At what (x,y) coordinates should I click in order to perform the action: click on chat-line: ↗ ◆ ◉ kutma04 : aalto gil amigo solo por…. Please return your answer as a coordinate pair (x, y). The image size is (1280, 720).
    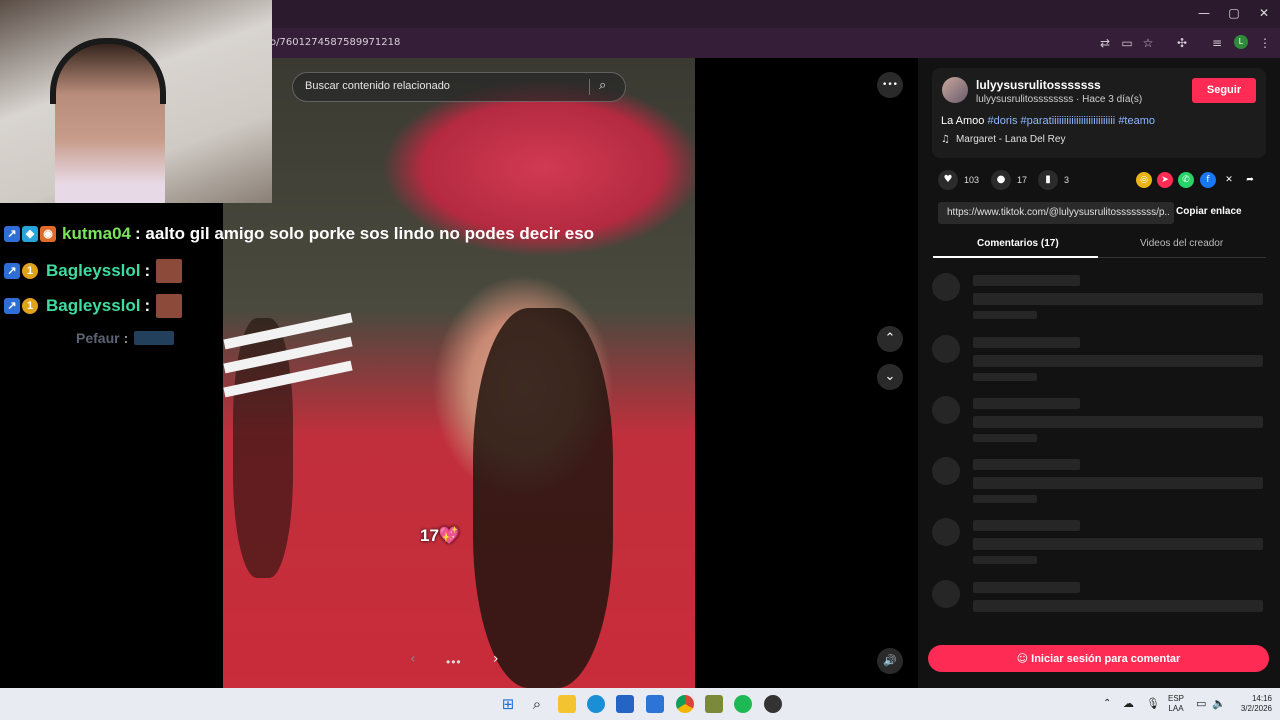
    Looking at the image, I should click on (299, 234).